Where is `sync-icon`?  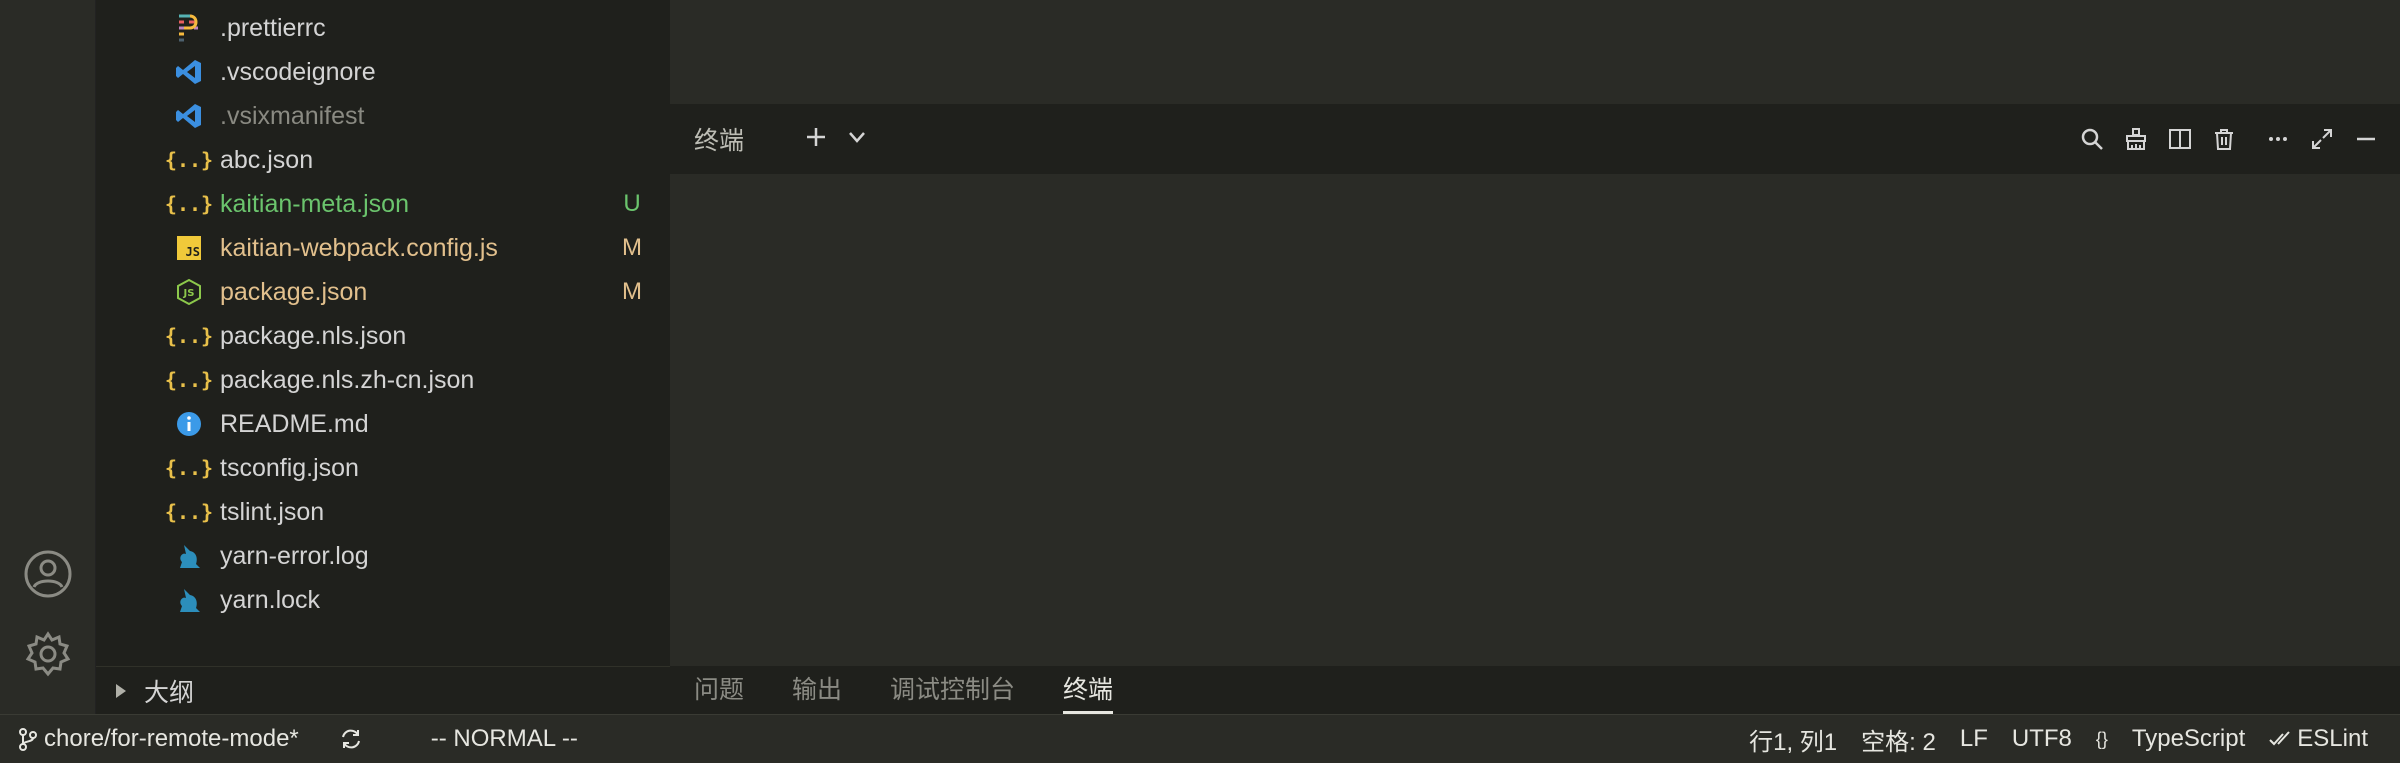 sync-icon is located at coordinates (351, 739).